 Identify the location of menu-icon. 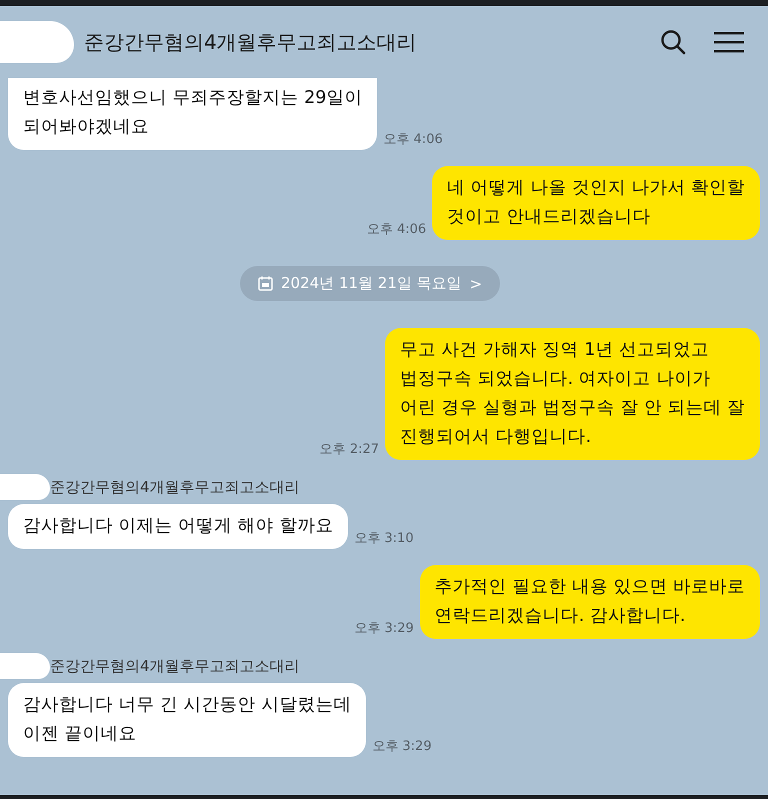
(729, 42).